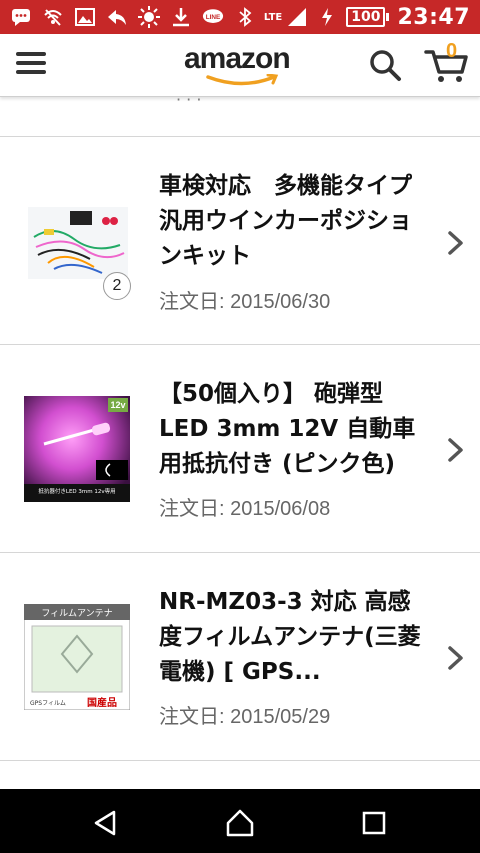  I want to click on amazon-logo: amazon, so click(240, 65).